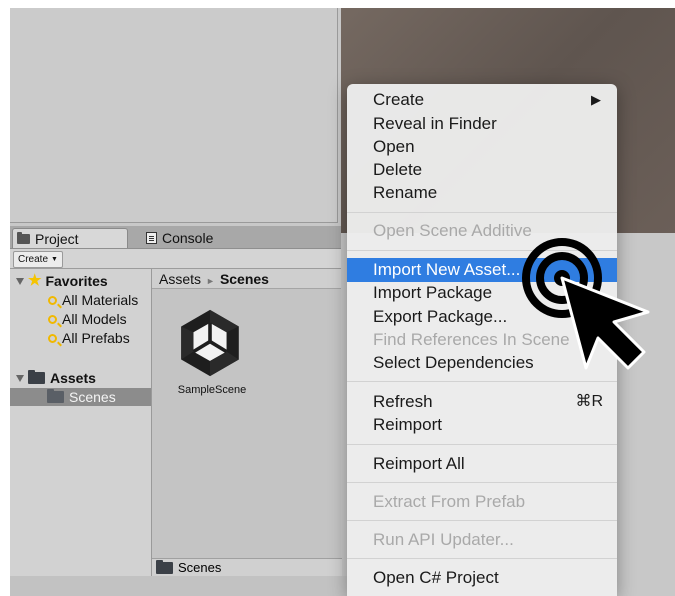 The width and height of the screenshot is (675, 596). Describe the element at coordinates (449, 501) in the screenshot. I see `menu-item-label: Extract From Prefab` at that location.